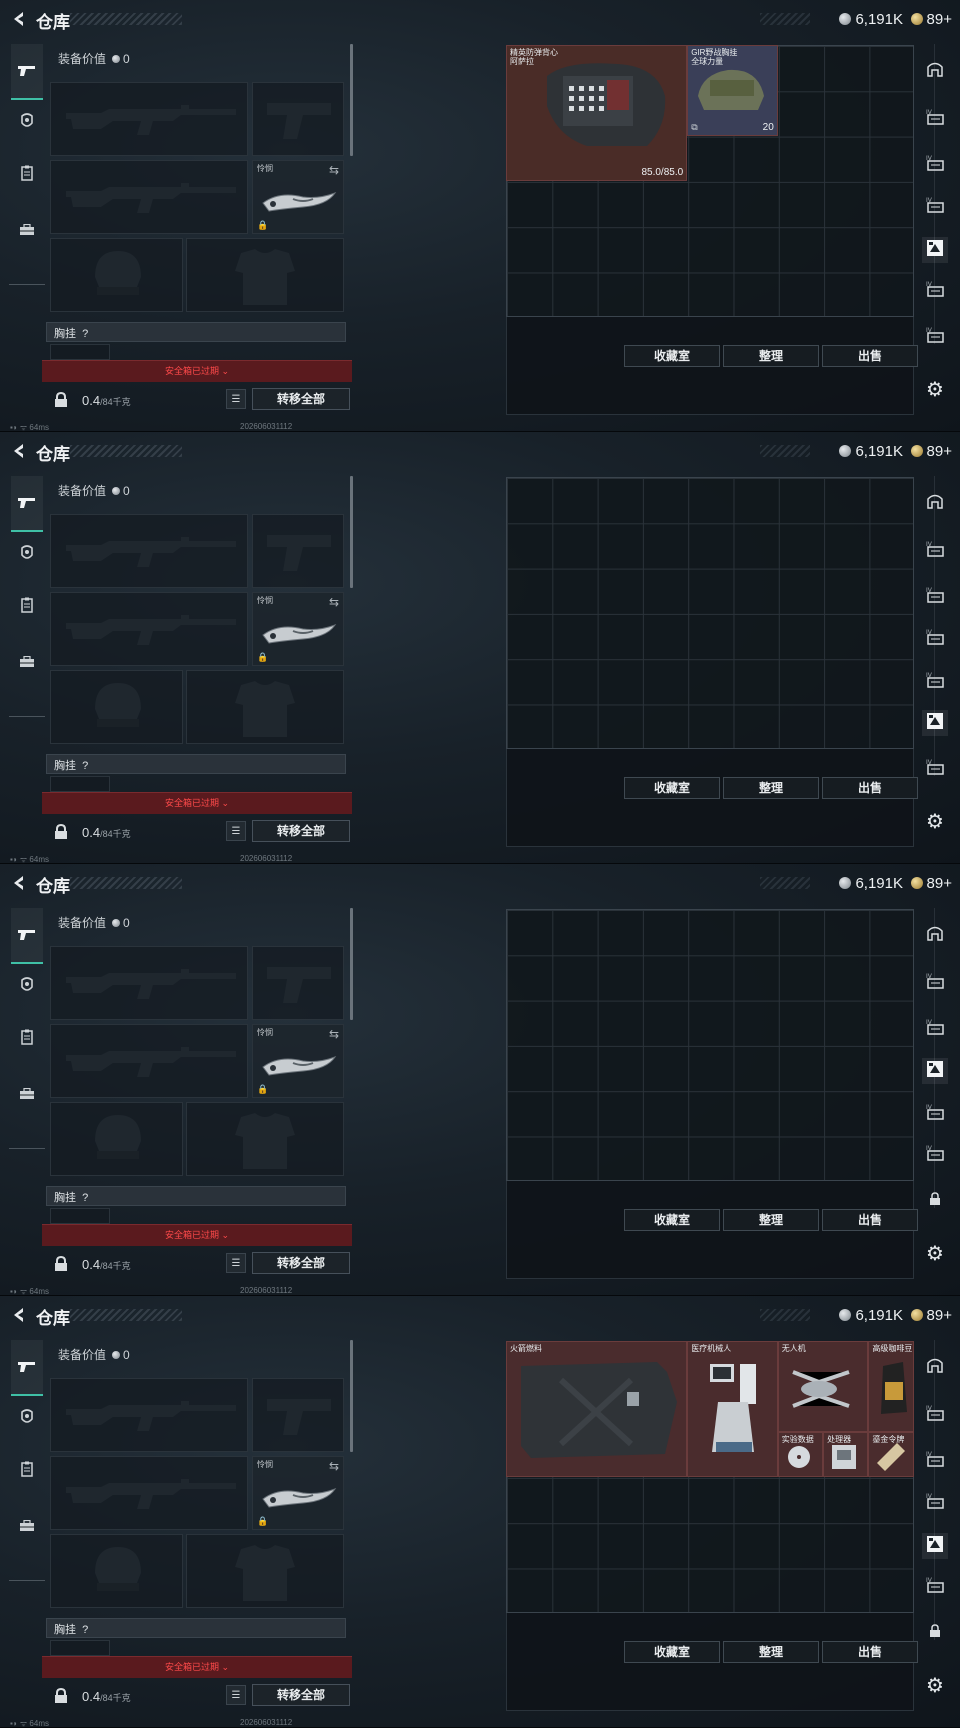  Describe the element at coordinates (800, 1454) in the screenshot. I see `stash-item-disc: 实验数据` at that location.